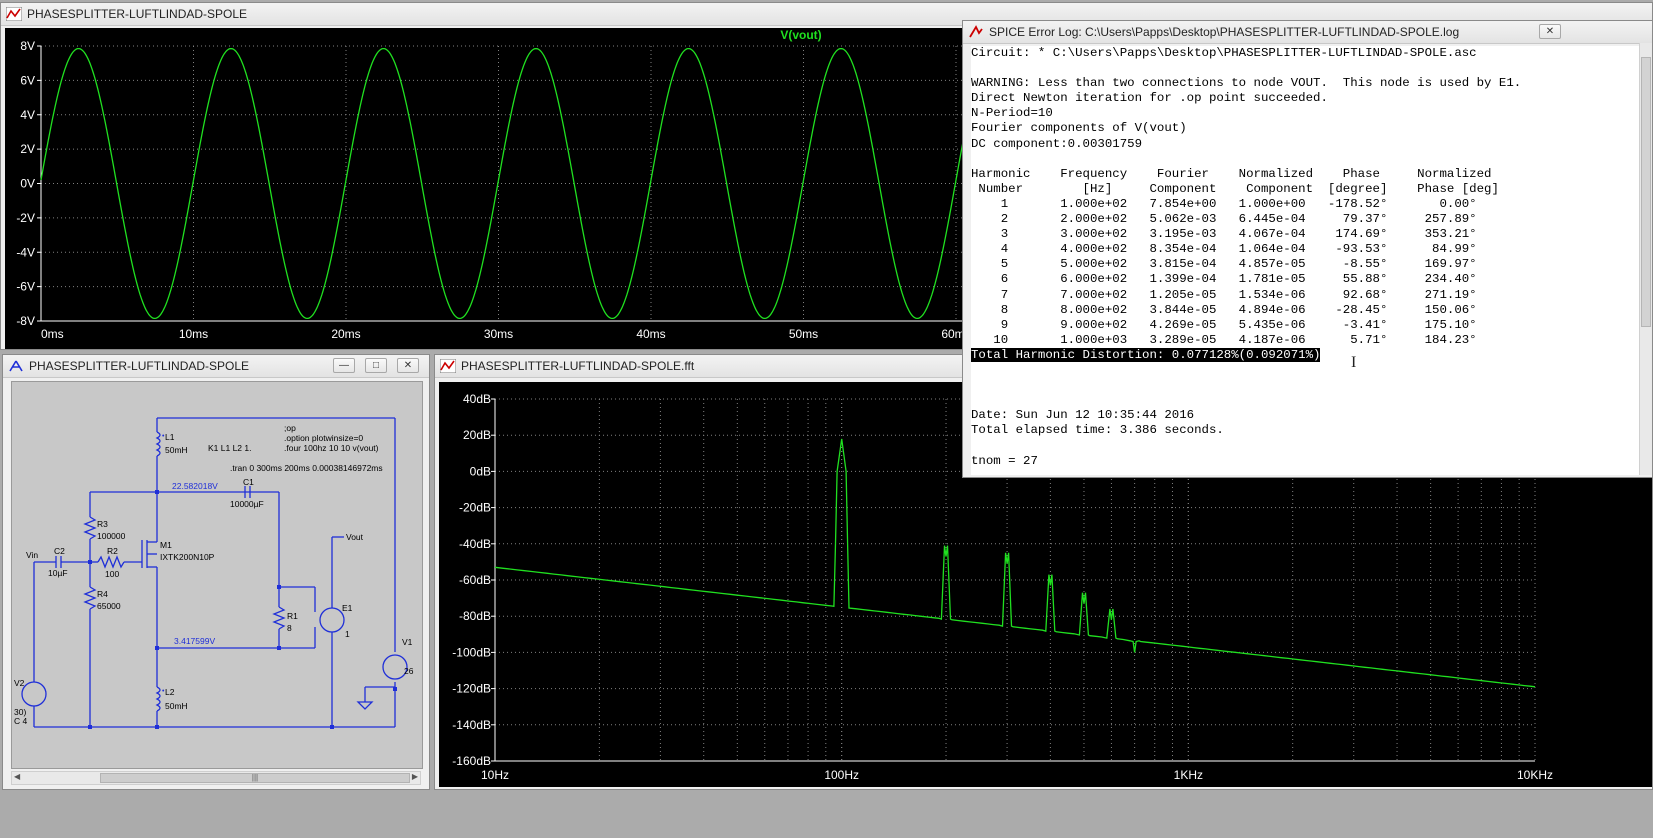  Describe the element at coordinates (27, 115) in the screenshot. I see `wave-ytick-label: 4V` at that location.